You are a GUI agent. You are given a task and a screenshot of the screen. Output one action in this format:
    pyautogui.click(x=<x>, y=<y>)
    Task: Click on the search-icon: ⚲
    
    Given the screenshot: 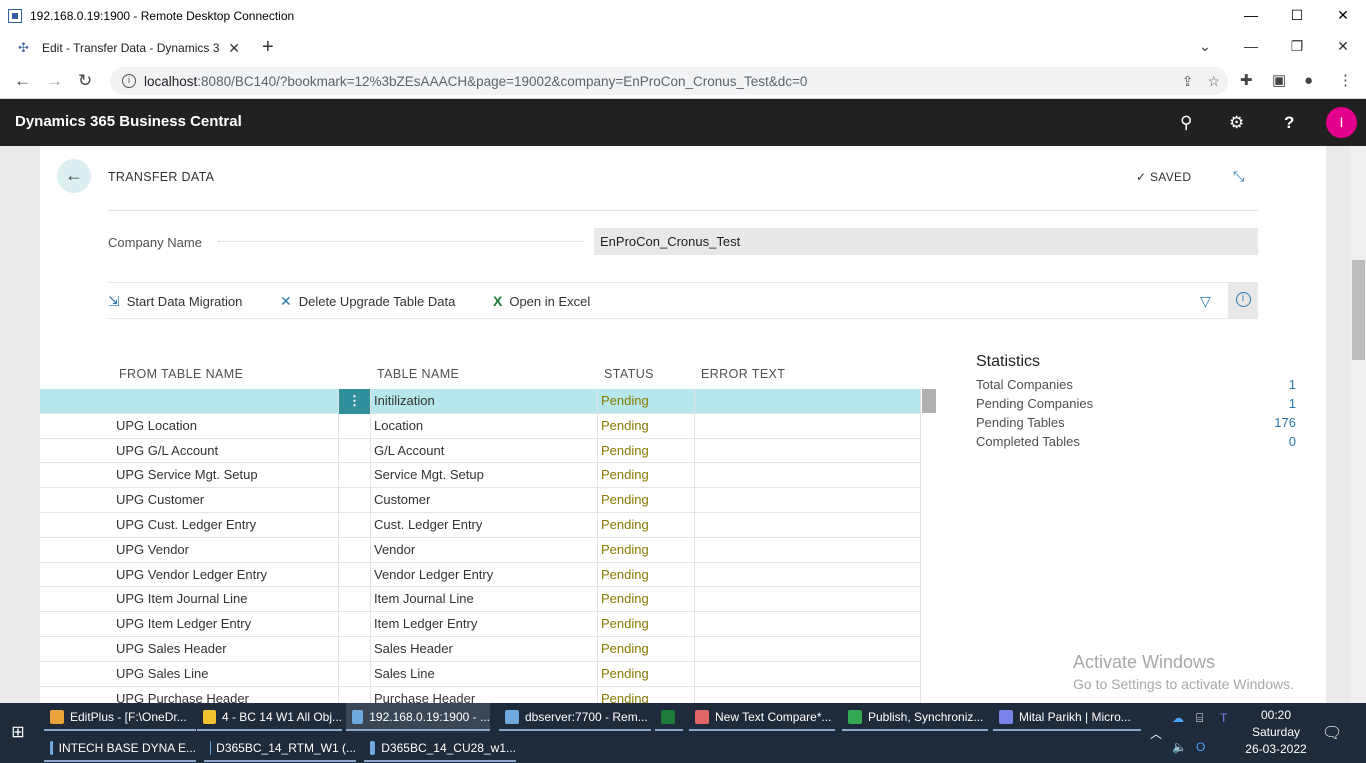 What is the action you would take?
    pyautogui.click(x=1186, y=122)
    